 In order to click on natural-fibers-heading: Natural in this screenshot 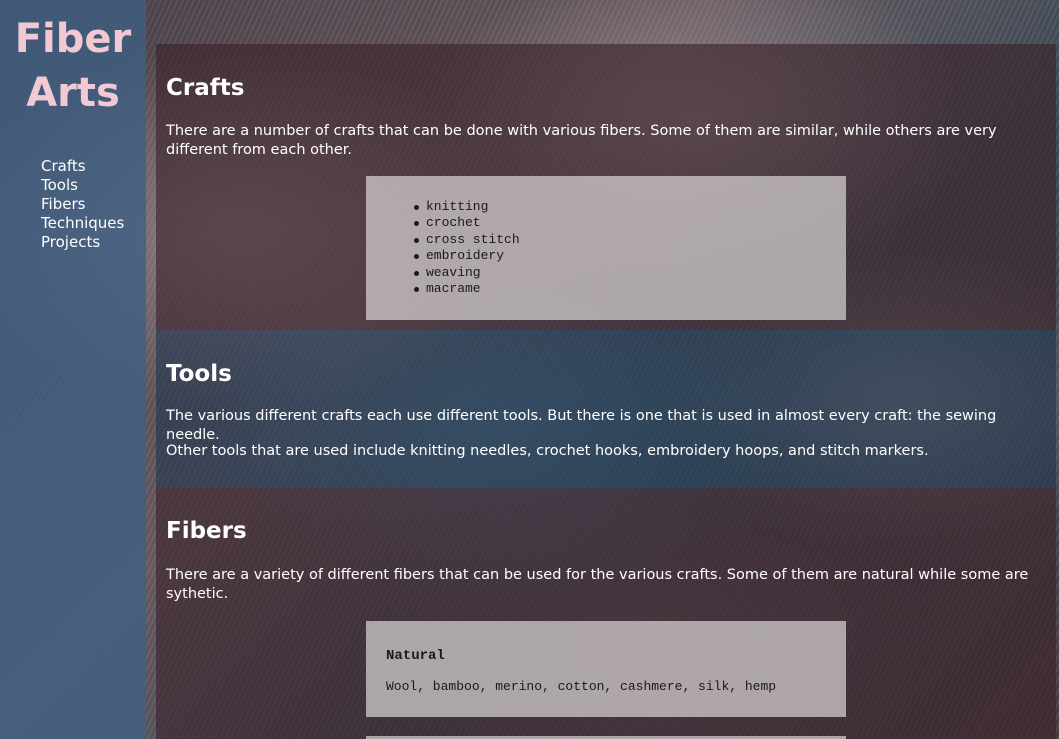, I will do `click(415, 656)`.